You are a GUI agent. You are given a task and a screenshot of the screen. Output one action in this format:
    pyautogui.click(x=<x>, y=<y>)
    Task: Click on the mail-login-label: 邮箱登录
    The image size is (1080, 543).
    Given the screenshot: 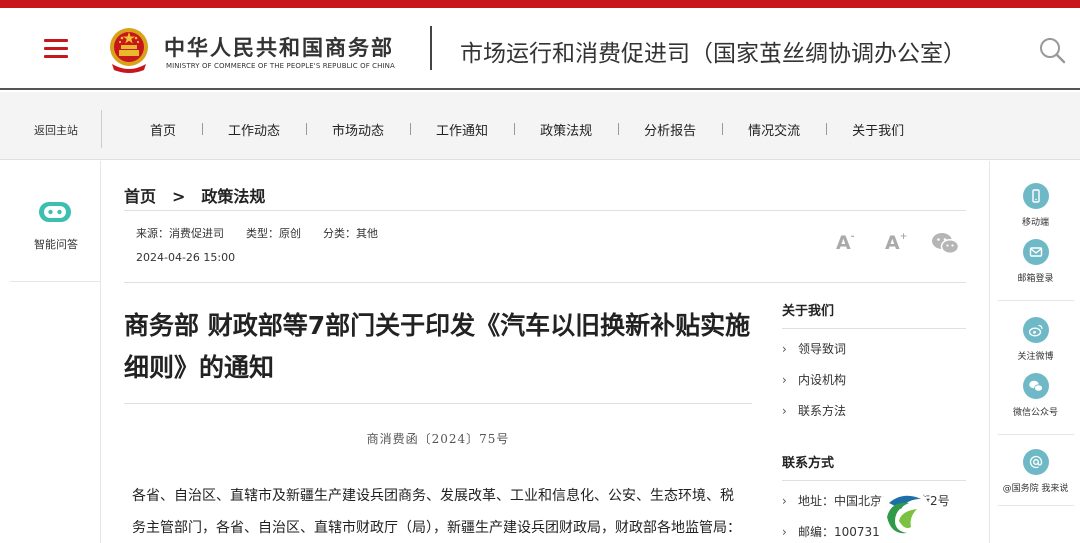 What is the action you would take?
    pyautogui.click(x=1035, y=279)
    